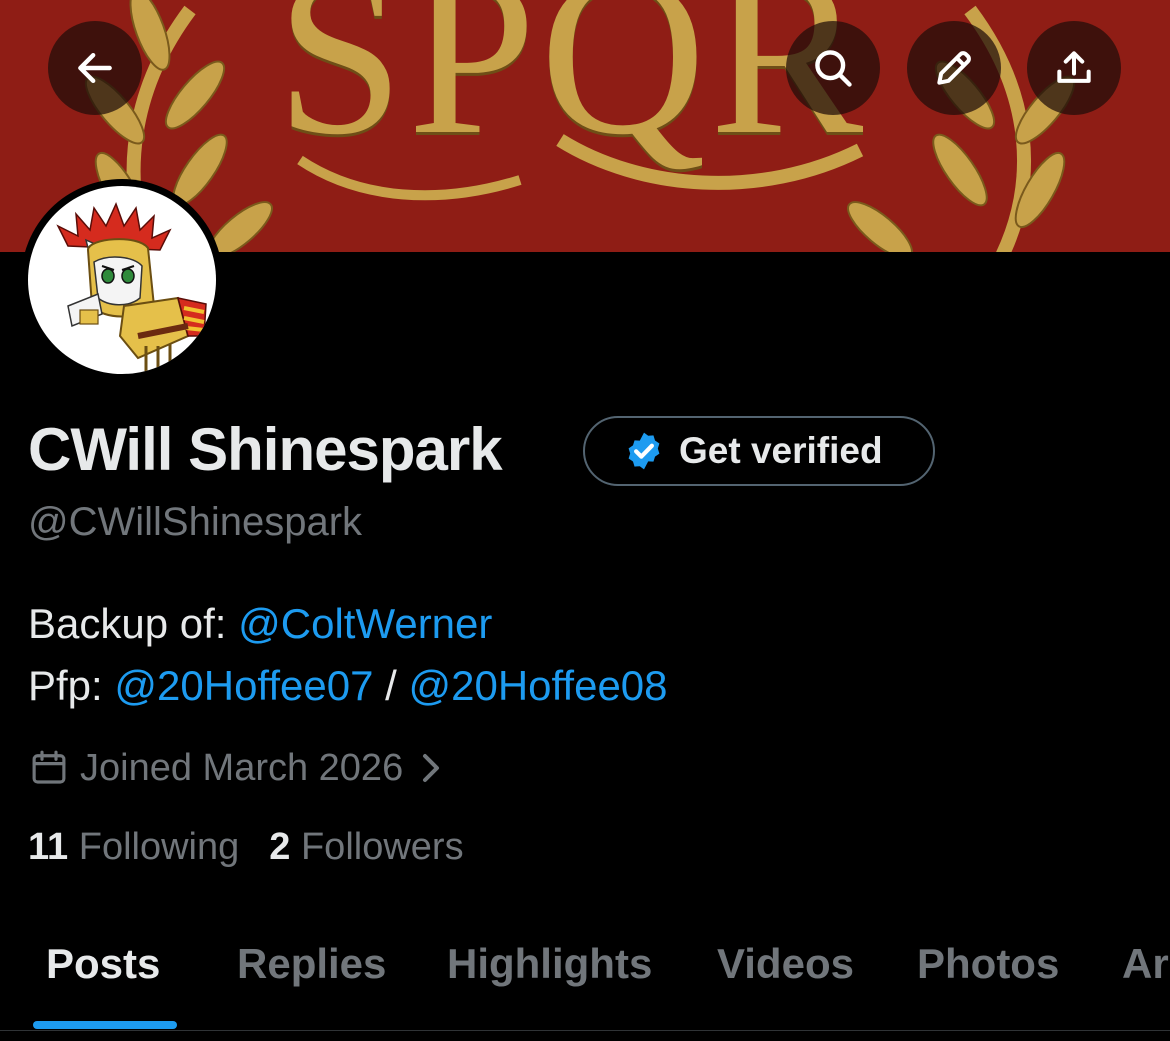 The image size is (1170, 1041). I want to click on pencil-icon, so click(954, 68).